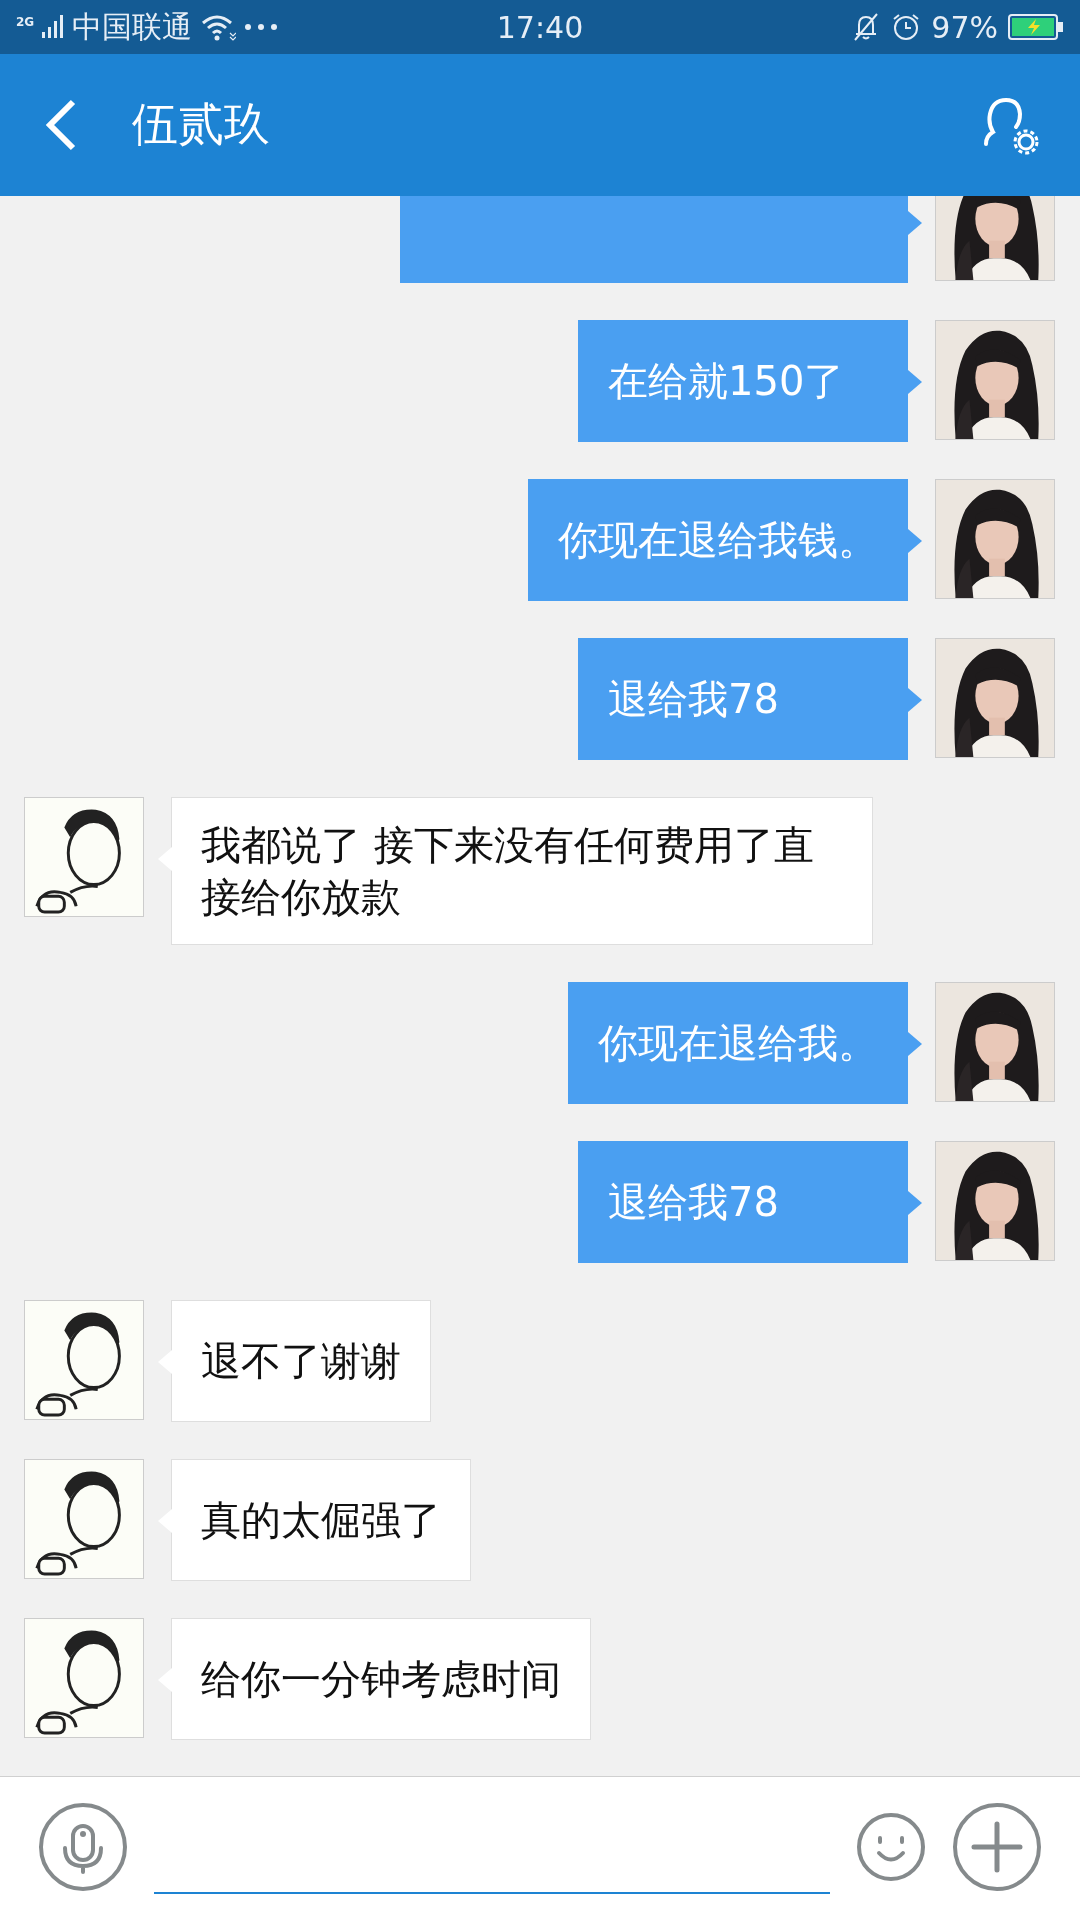 This screenshot has width=1080, height=1920. What do you see at coordinates (515, 871) in the screenshot?
I see `message-bubble: 我都说了 接下来没有任何费用了直接给你放款` at bounding box center [515, 871].